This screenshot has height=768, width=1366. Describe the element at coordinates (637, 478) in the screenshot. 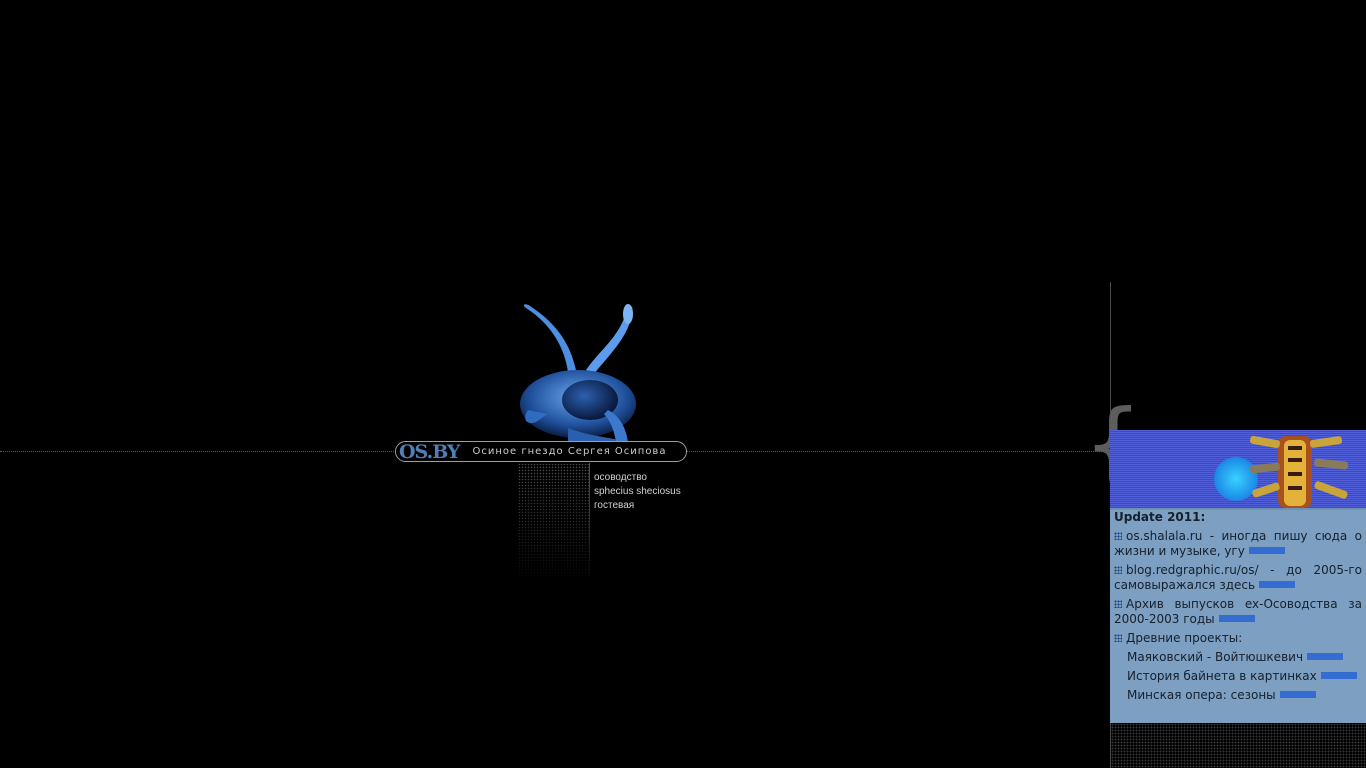

I see `menu-item-osovodstvo: осоводство` at that location.